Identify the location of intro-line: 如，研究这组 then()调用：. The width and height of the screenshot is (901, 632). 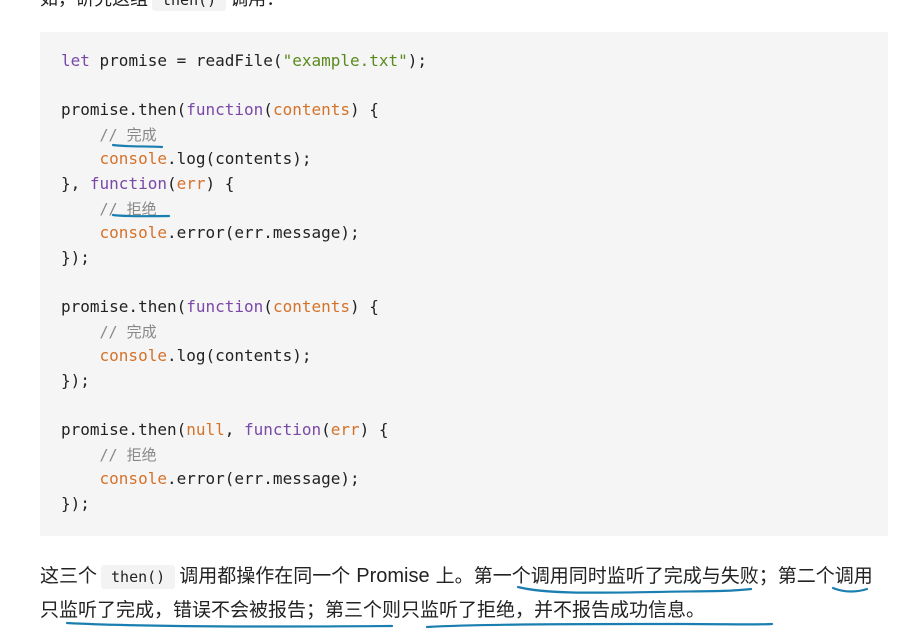
(162, 6).